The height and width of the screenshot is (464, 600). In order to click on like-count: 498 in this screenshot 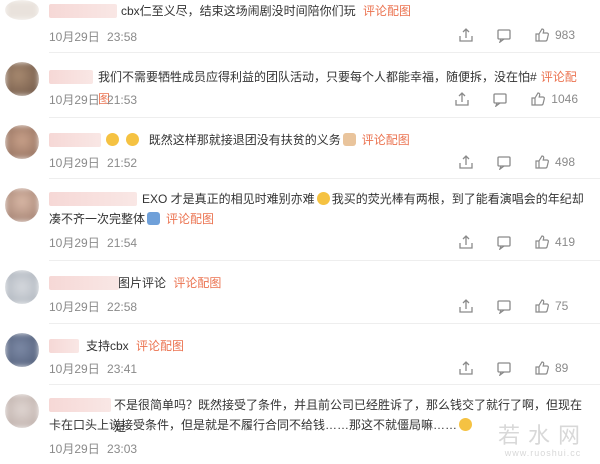, I will do `click(565, 162)`.